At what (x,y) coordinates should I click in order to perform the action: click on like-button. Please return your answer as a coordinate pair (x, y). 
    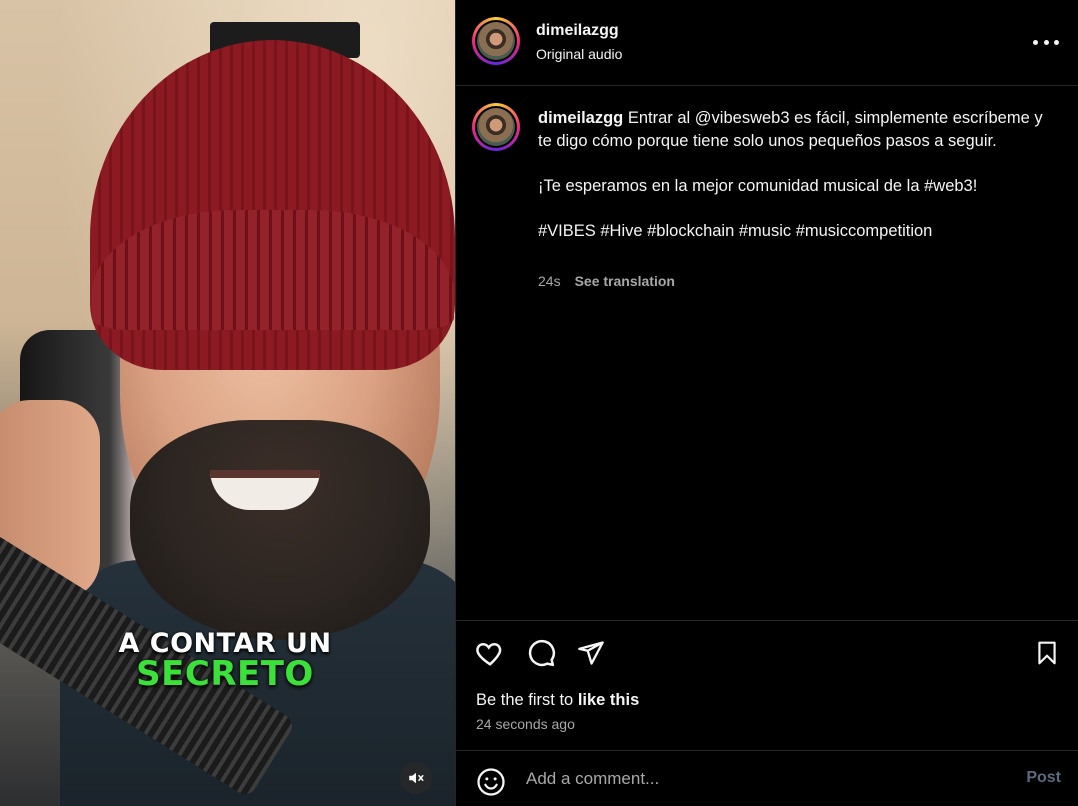
    Looking at the image, I should click on (490, 653).